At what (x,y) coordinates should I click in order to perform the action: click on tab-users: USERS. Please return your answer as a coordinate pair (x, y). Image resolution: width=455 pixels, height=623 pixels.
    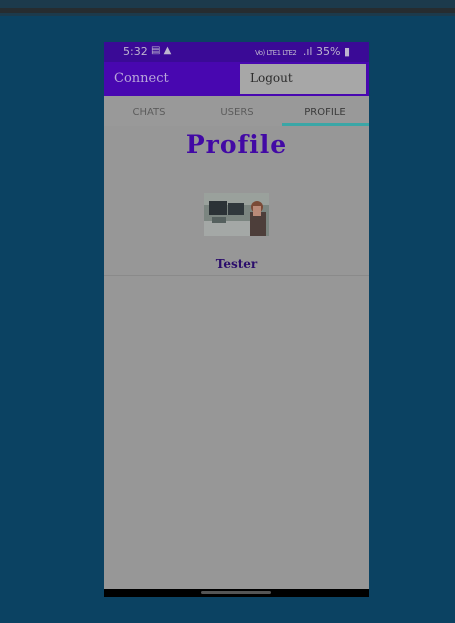
    Looking at the image, I should click on (237, 112).